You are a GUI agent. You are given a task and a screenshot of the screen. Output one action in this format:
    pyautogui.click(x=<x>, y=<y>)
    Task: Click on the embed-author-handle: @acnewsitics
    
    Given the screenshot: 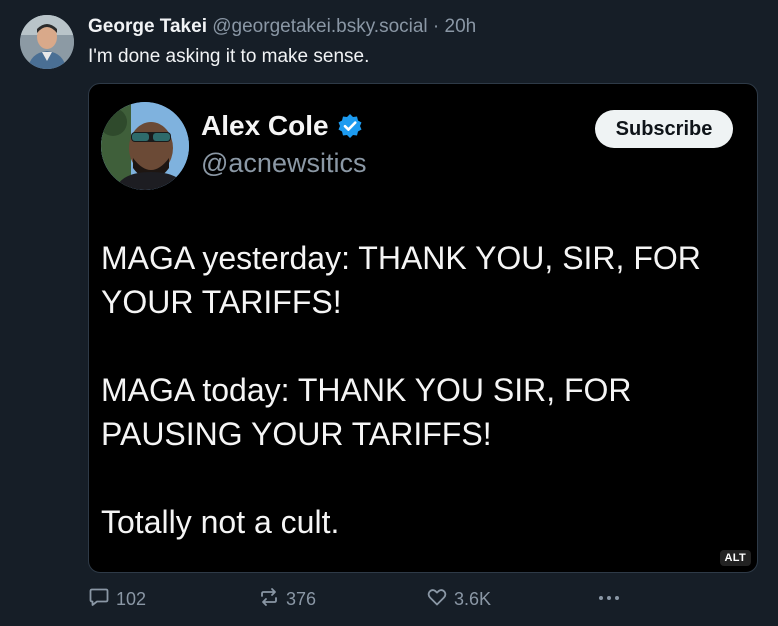 What is the action you would take?
    pyautogui.click(x=284, y=163)
    